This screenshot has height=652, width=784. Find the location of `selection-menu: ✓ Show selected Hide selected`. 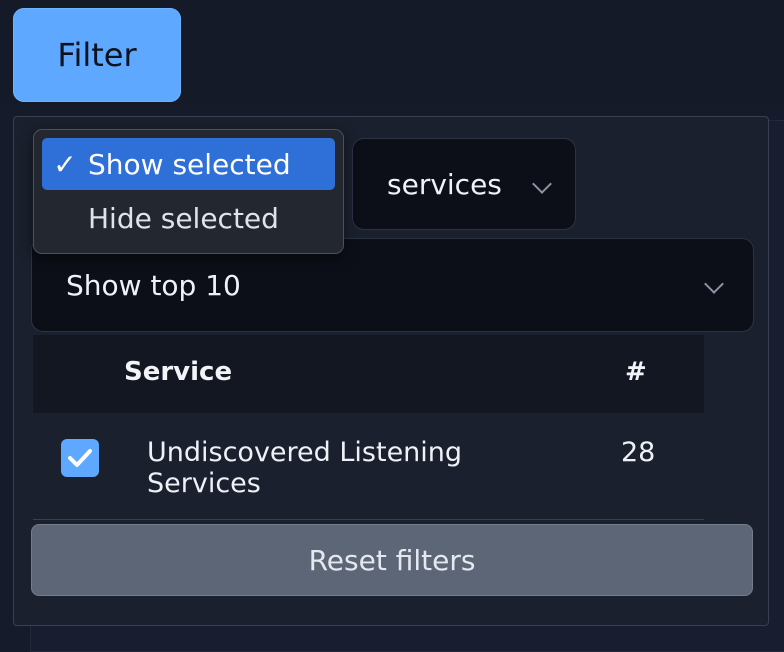

selection-menu: ✓ Show selected Hide selected is located at coordinates (188, 191).